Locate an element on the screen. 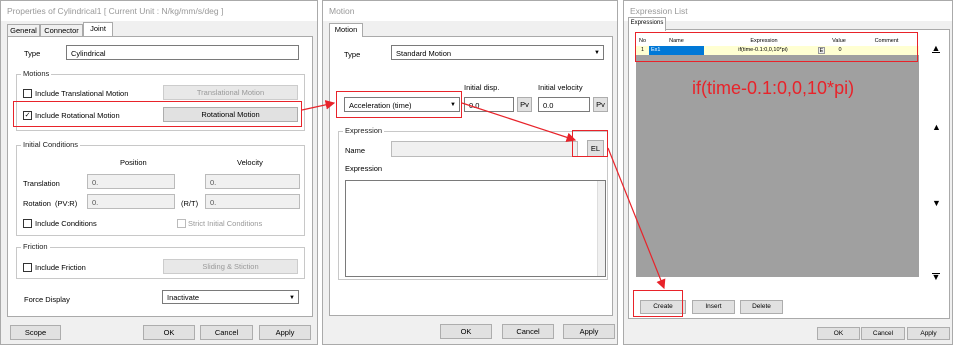 The height and width of the screenshot is (345, 953). arrow-to-create is located at coordinates (636, 218).